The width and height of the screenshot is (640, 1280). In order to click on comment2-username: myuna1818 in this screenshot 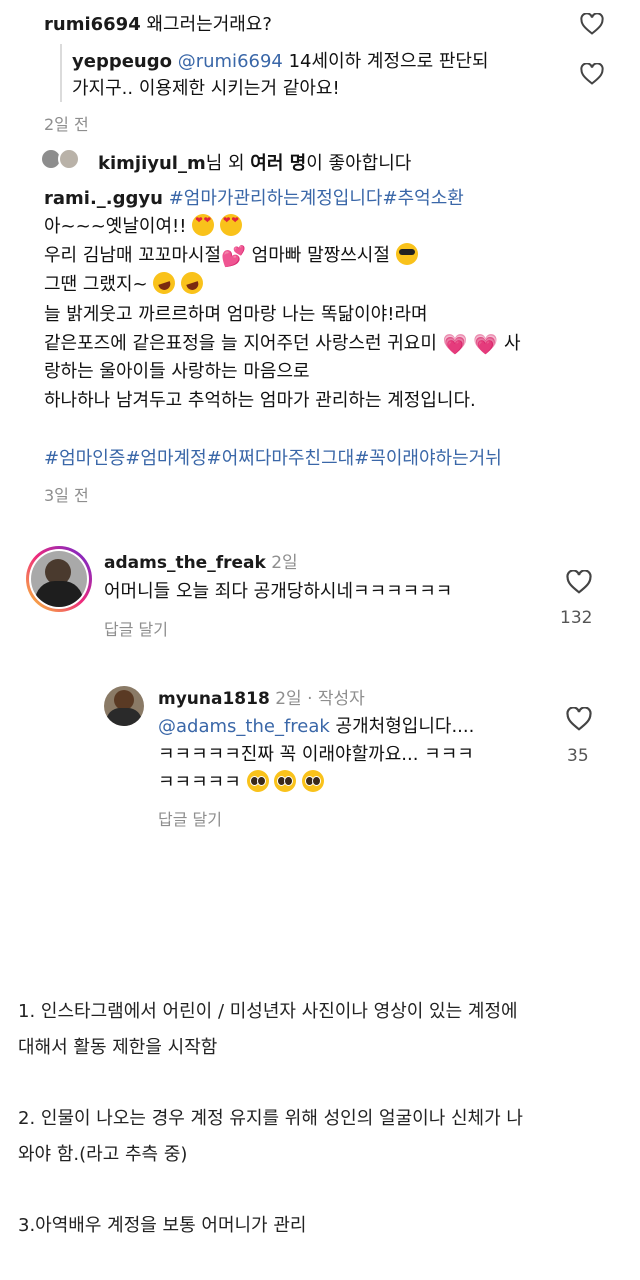, I will do `click(214, 699)`.